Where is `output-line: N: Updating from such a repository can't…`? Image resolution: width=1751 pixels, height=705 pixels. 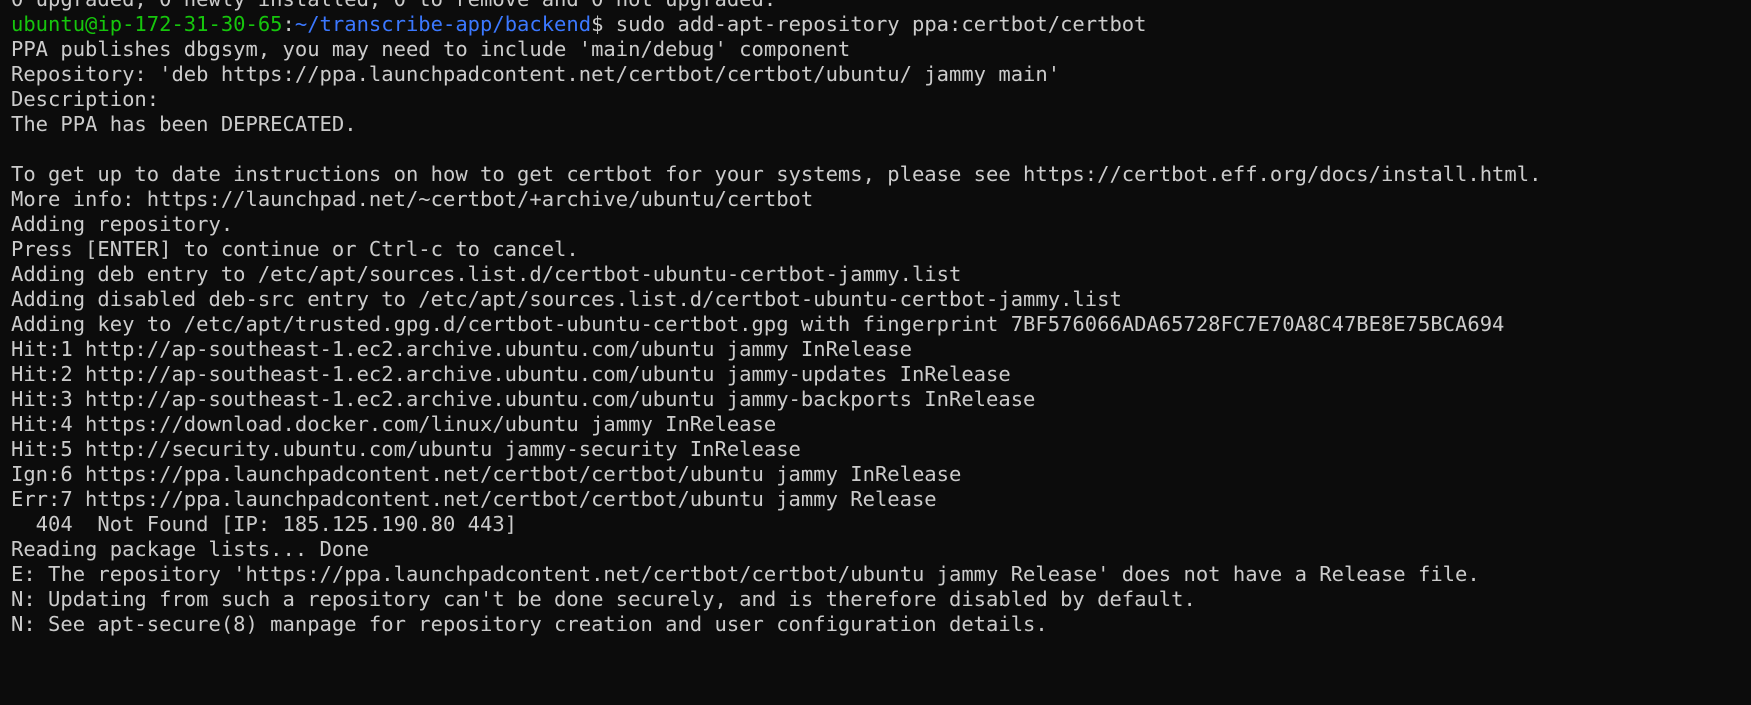
output-line: N: Updating from such a repository can't… is located at coordinates (603, 599).